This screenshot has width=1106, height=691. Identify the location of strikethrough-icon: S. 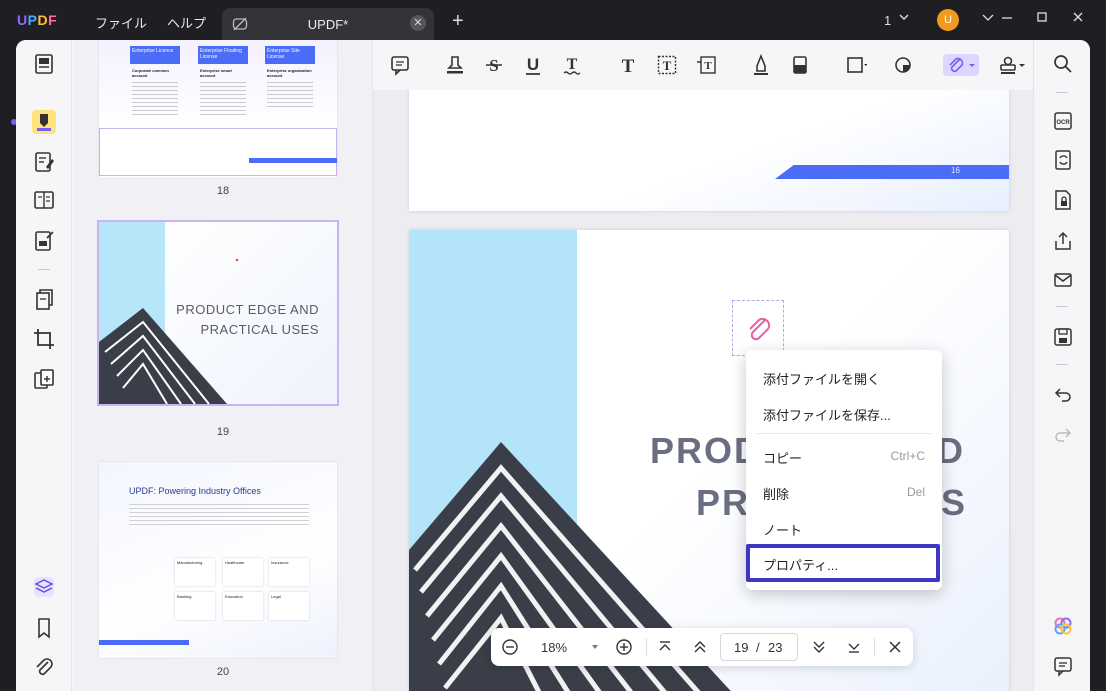
(494, 65).